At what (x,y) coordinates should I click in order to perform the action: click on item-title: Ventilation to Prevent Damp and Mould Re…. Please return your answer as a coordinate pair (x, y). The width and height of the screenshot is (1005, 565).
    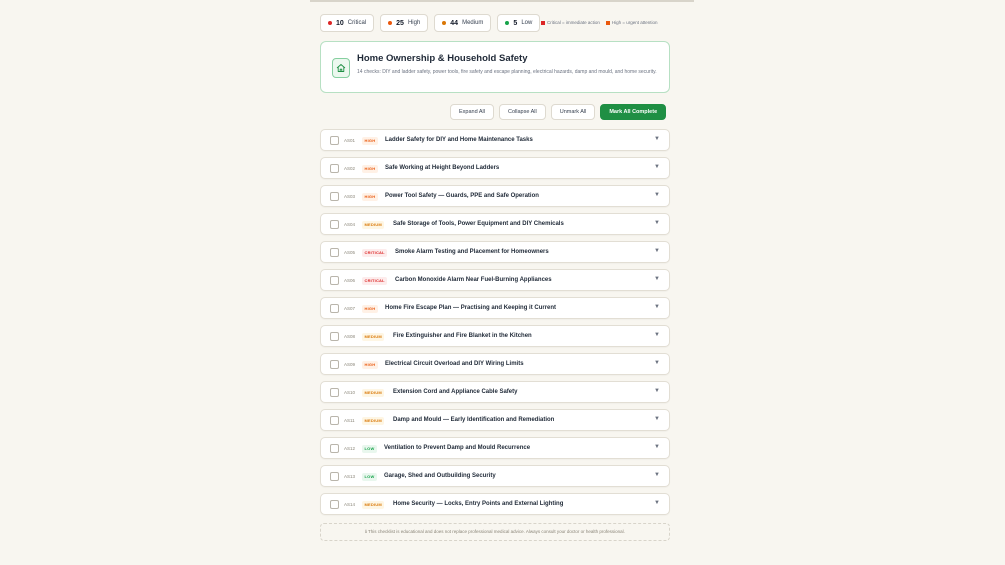
    Looking at the image, I should click on (457, 448).